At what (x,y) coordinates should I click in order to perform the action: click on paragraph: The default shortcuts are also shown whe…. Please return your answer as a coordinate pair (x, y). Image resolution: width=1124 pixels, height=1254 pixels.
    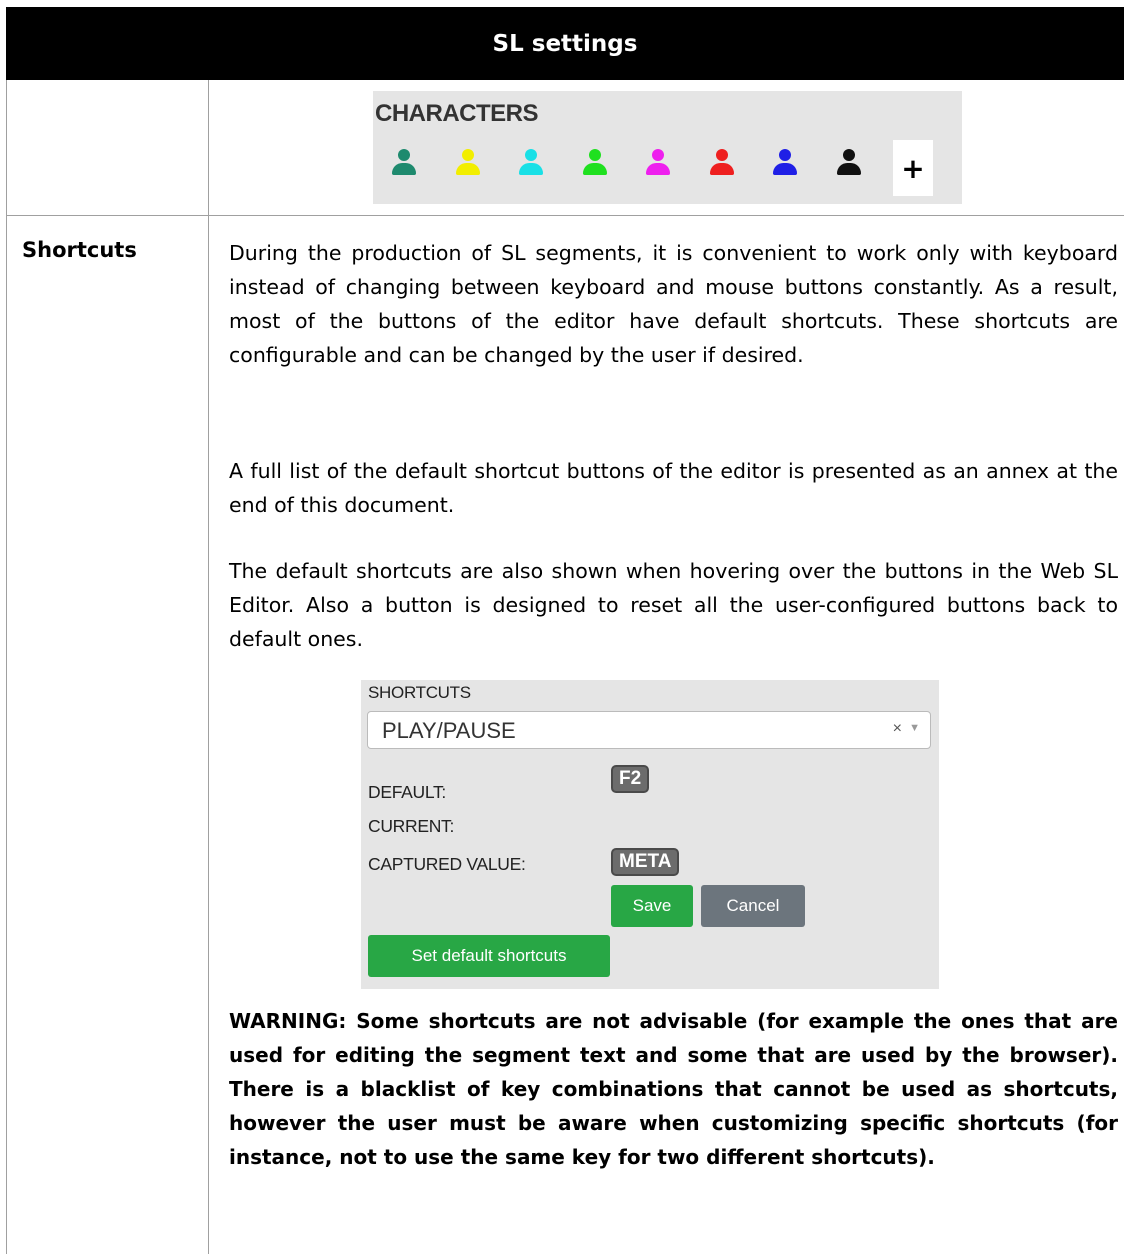
    Looking at the image, I should click on (673, 605).